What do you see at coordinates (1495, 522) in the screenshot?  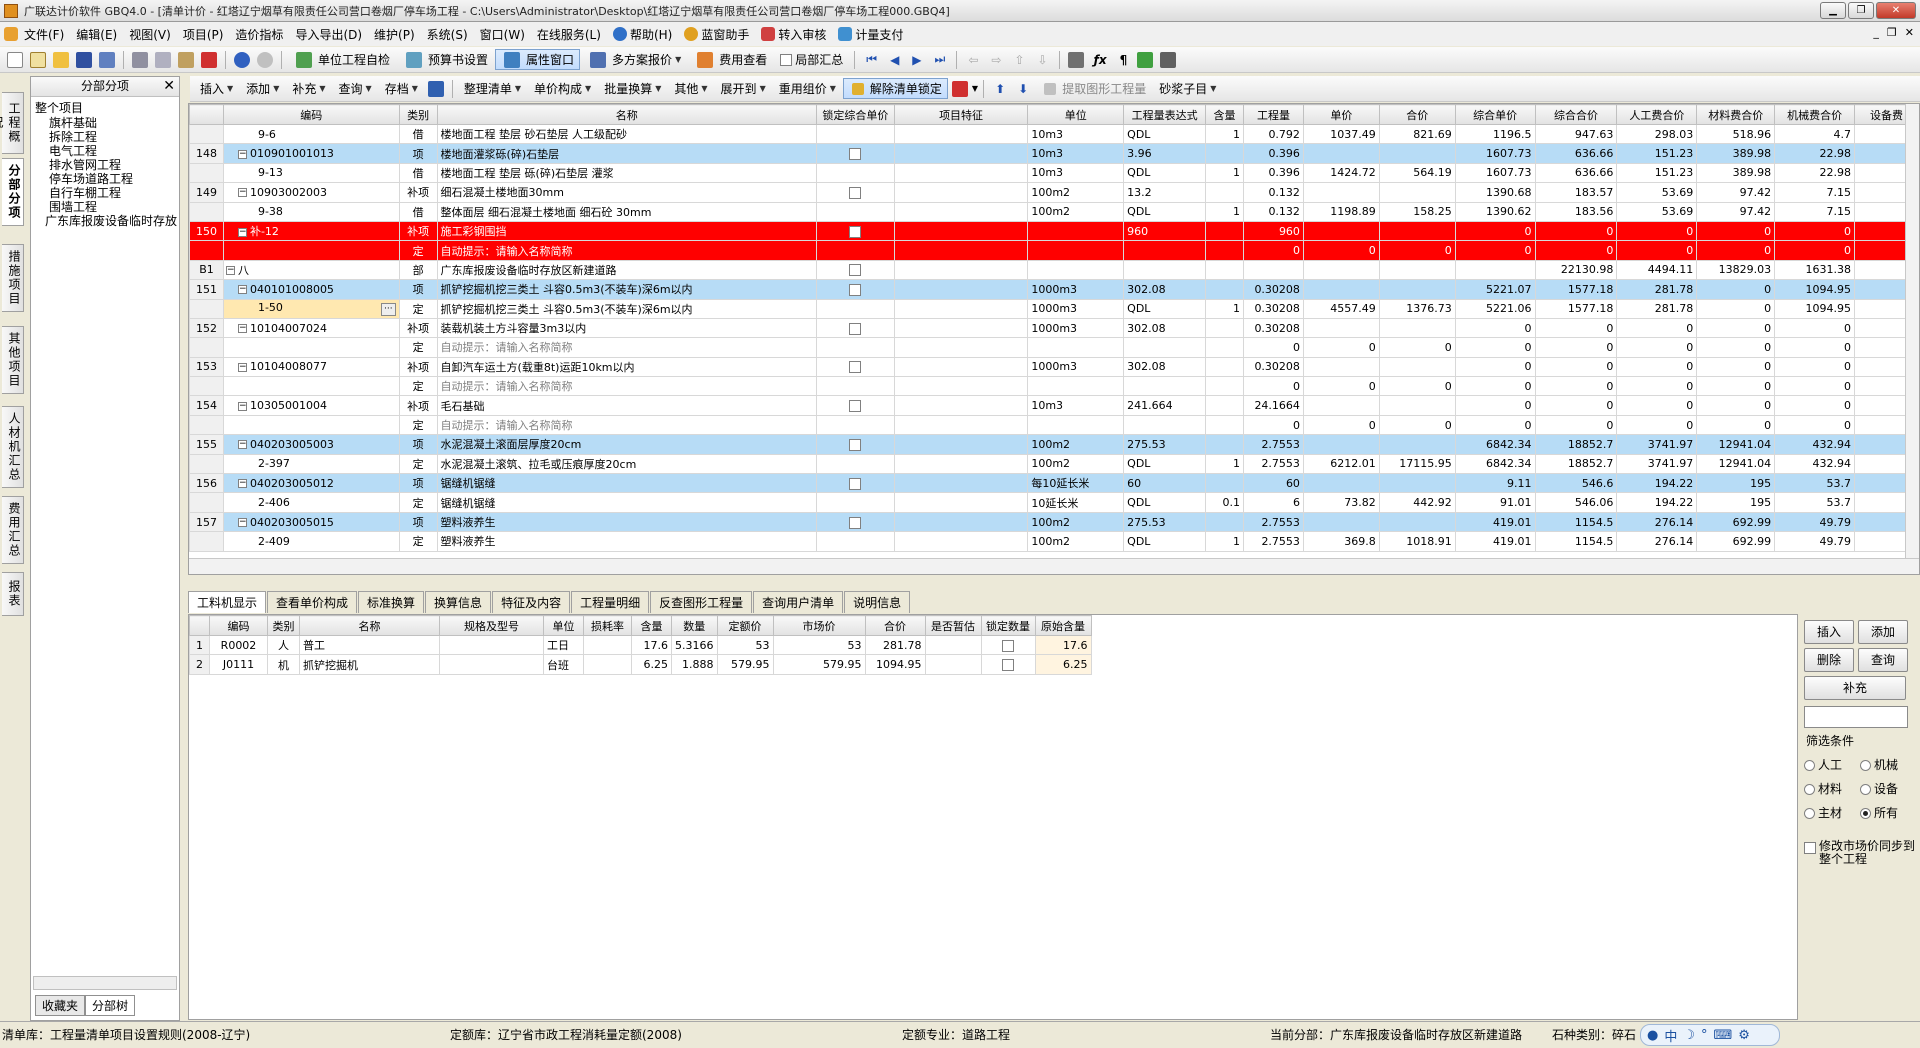 I see `comp-price-cell: 419.01` at bounding box center [1495, 522].